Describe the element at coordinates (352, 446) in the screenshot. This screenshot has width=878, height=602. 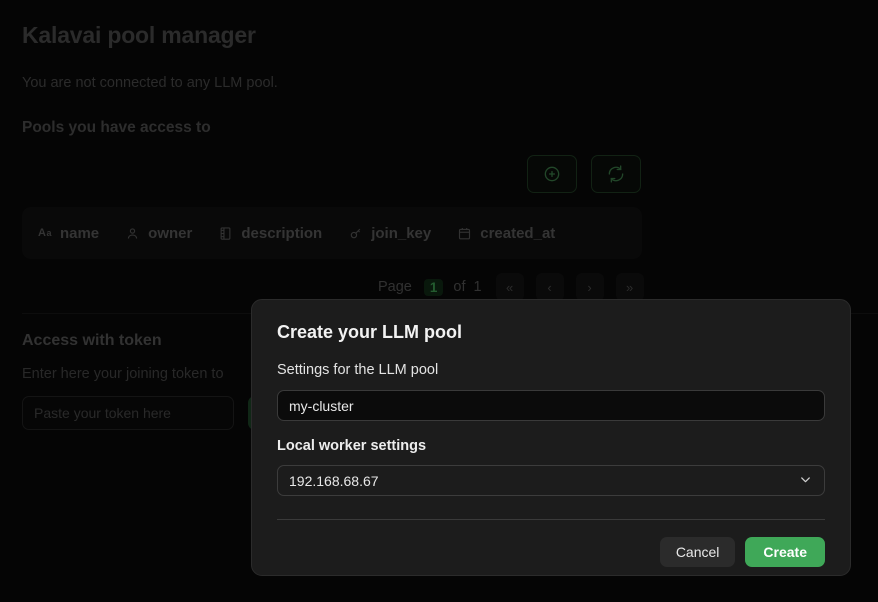
I see `worker-settings-label: Local worker settings` at that location.